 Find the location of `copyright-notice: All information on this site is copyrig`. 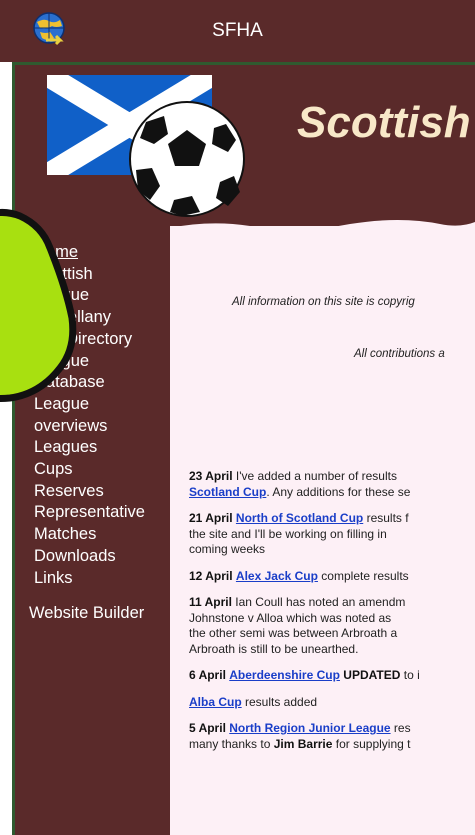

copyright-notice: All information on this site is copyrig is located at coordinates (323, 302).